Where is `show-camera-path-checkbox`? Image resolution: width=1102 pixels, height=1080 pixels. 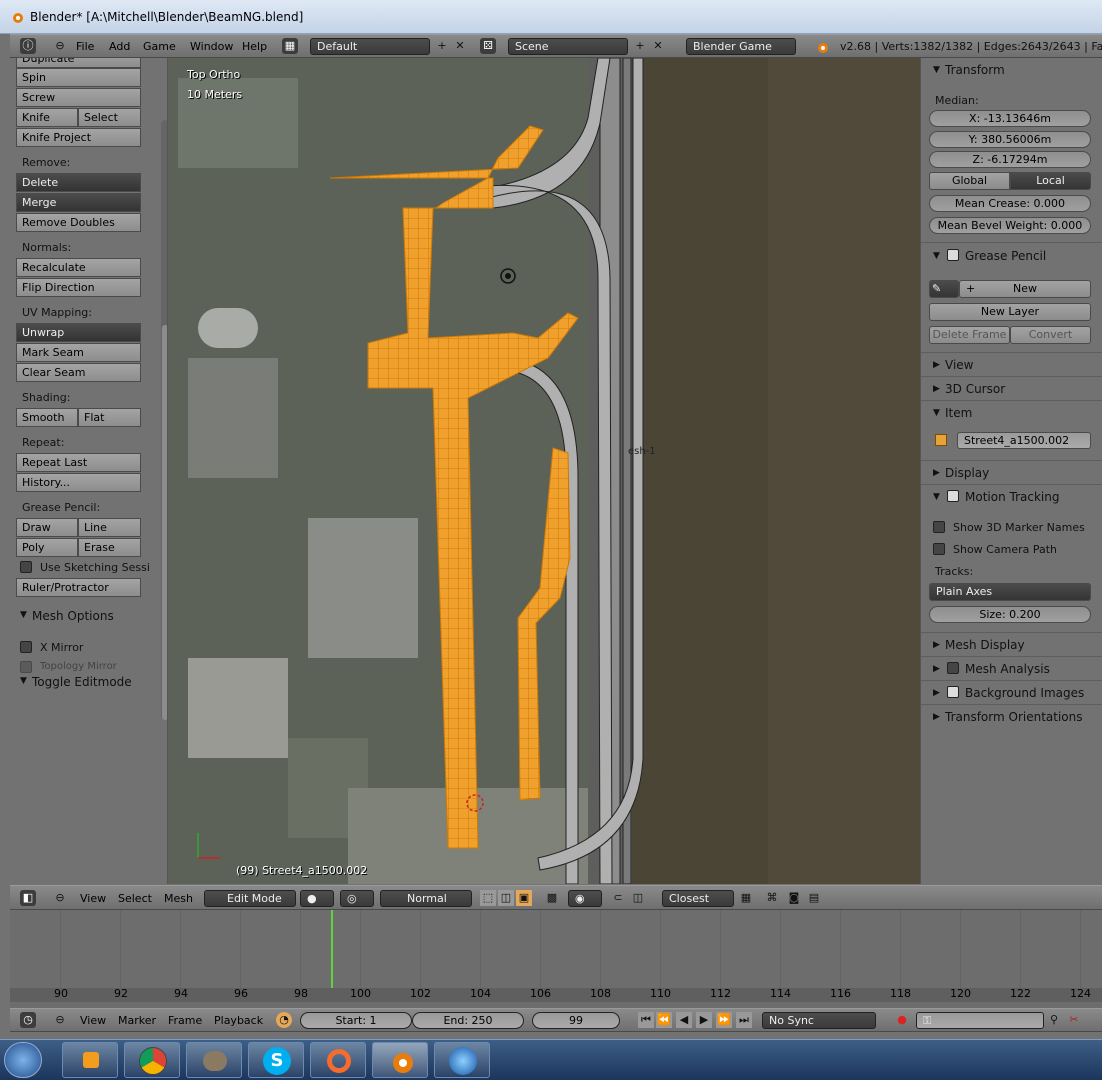
show-camera-path-checkbox is located at coordinates (939, 549).